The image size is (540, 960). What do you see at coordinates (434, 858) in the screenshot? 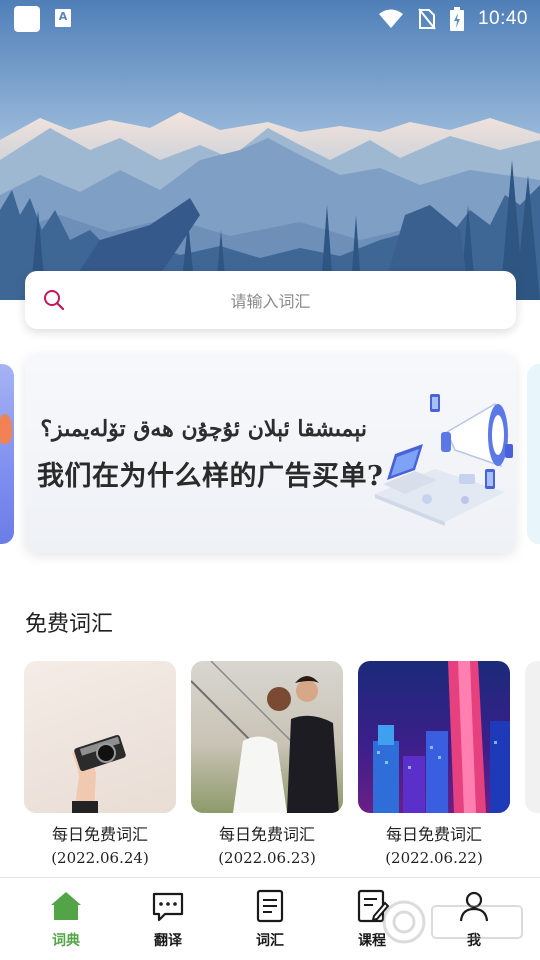
I see `vocab-card-date: (2022.06.22)` at bounding box center [434, 858].